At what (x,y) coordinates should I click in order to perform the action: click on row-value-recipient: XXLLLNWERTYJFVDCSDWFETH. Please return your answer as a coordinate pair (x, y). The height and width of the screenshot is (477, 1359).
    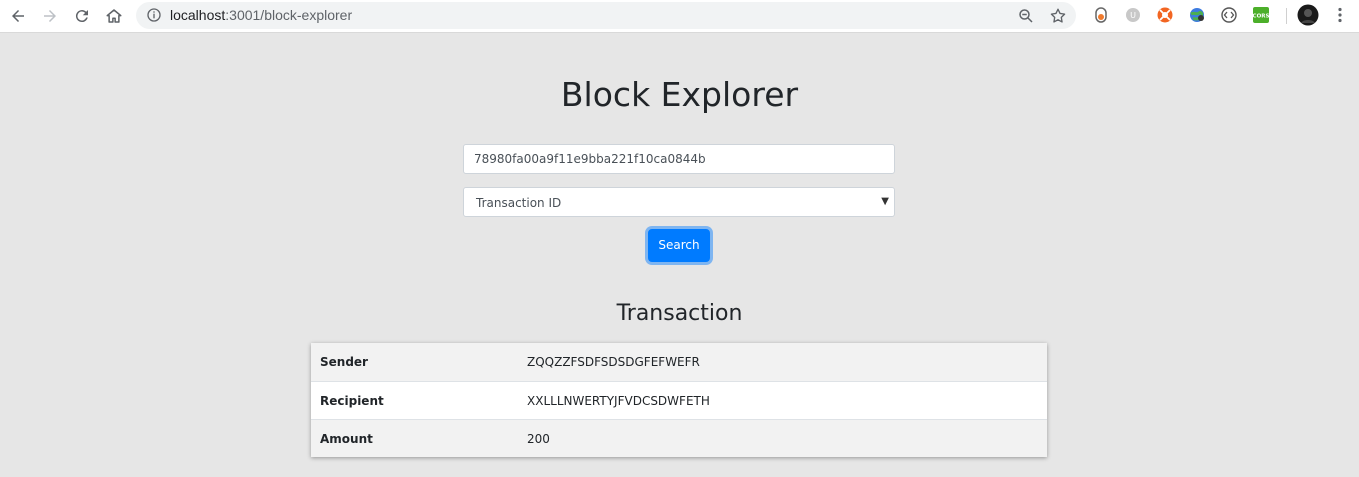
    Looking at the image, I should click on (618, 401).